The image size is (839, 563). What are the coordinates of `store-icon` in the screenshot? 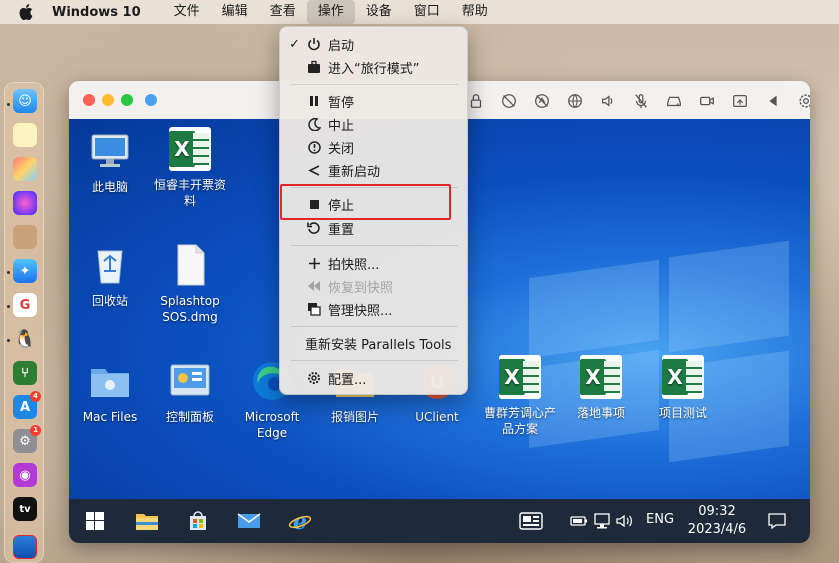 It's located at (198, 521).